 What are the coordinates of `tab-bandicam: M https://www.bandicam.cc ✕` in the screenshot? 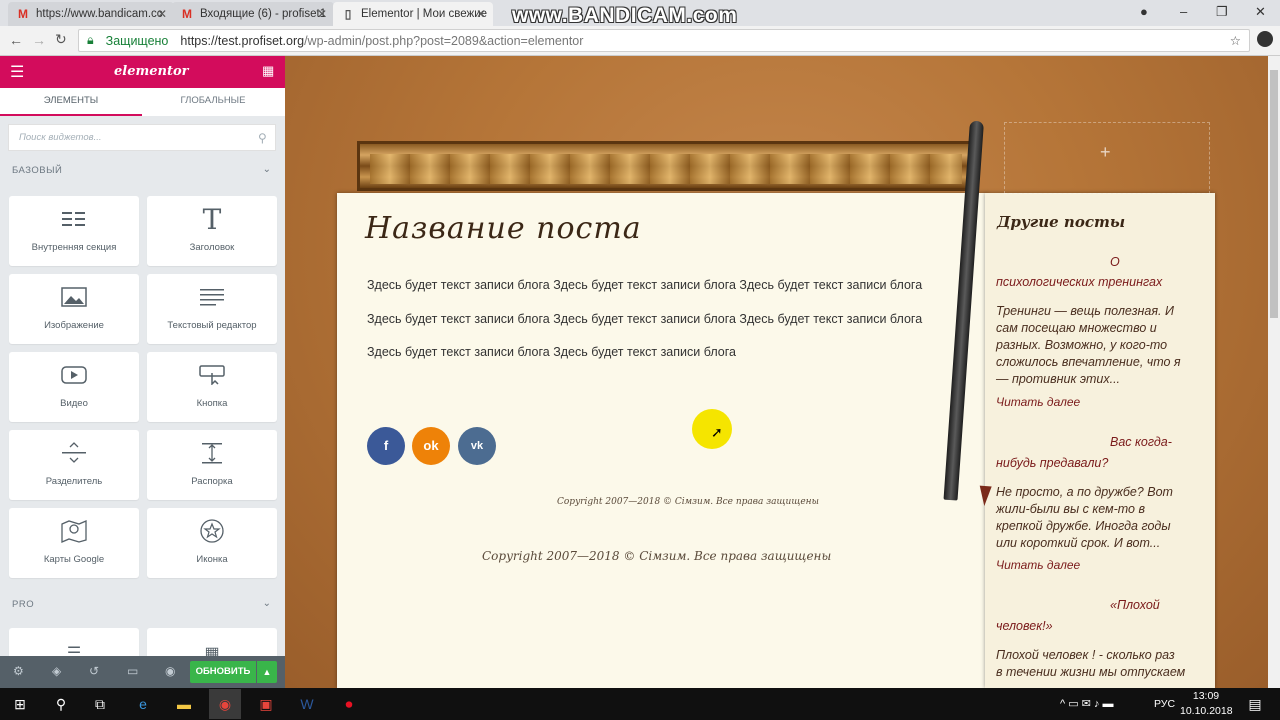 It's located at (91, 14).